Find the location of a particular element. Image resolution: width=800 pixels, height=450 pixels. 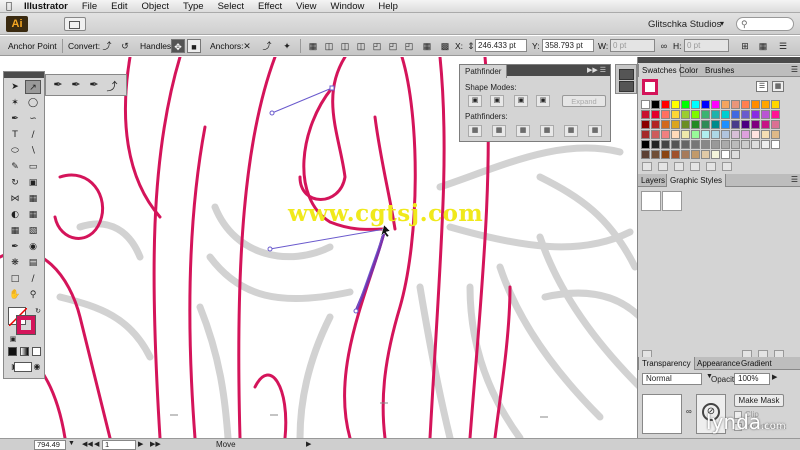

swatch-libraries-icon is located at coordinates (647, 166).